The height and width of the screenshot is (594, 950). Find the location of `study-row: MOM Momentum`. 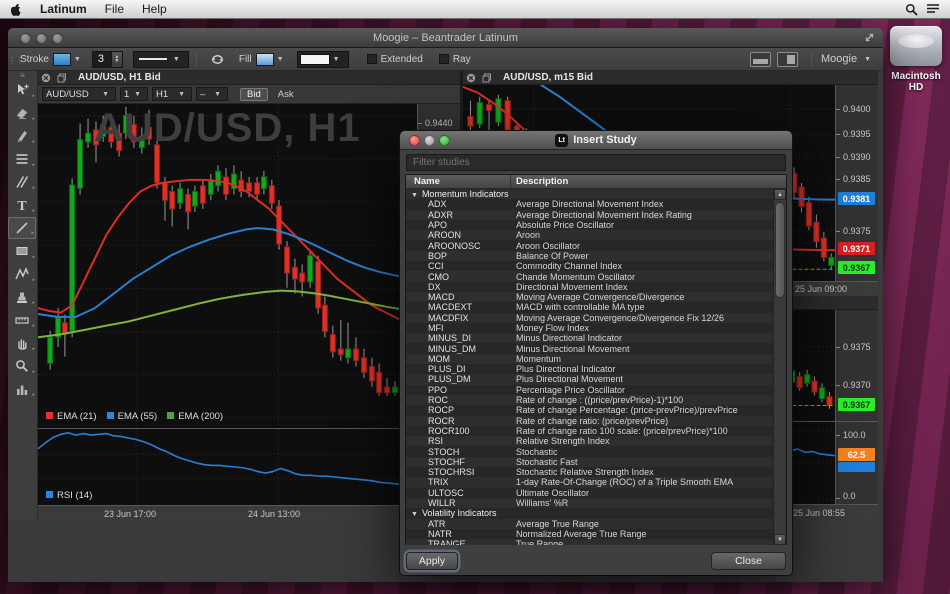

study-row: MOM Momentum is located at coordinates (589, 359).